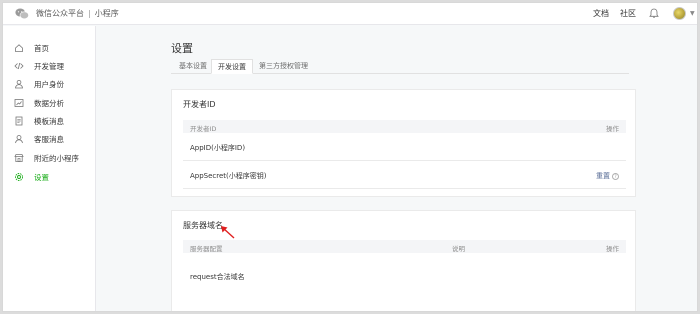 The width and height of the screenshot is (700, 314). What do you see at coordinates (203, 129) in the screenshot?
I see `column-header: 开发者ID` at bounding box center [203, 129].